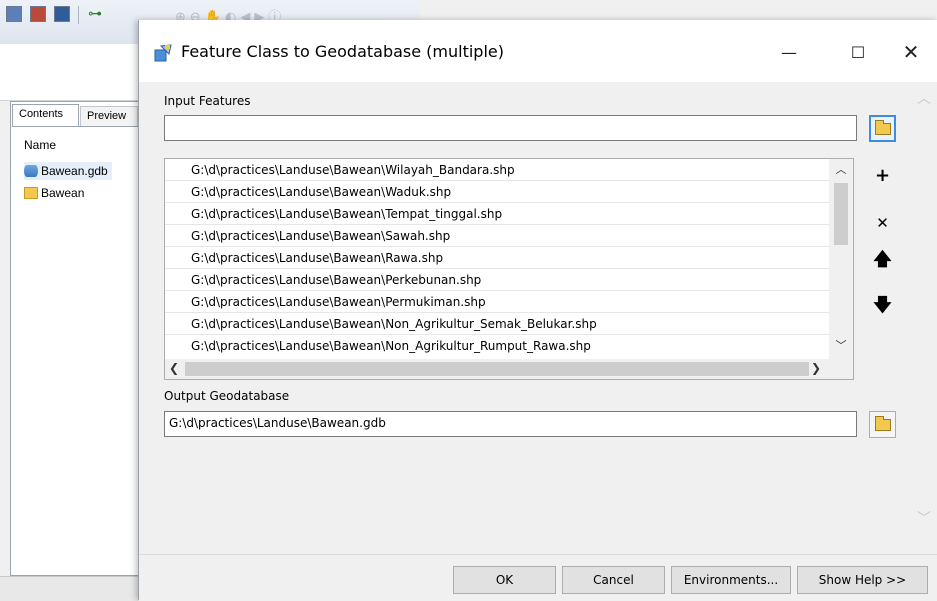 This screenshot has width=937, height=601. I want to click on dialog-title: Feature Class to Geodatabase (multiple), so click(342, 51).